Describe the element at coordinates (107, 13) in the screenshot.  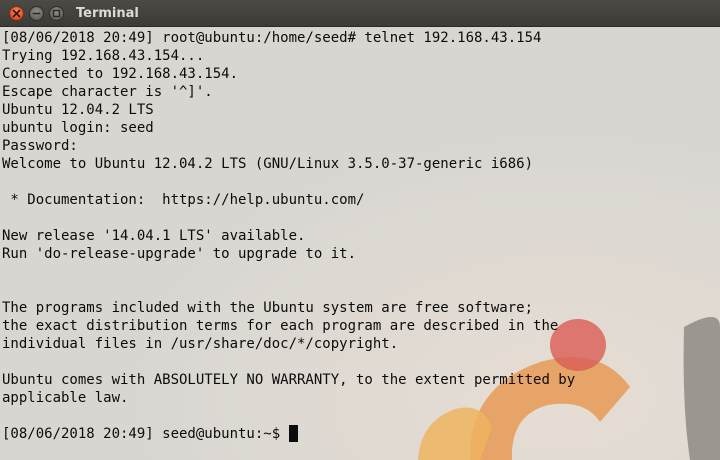
I see `window-title: Terminal` at that location.